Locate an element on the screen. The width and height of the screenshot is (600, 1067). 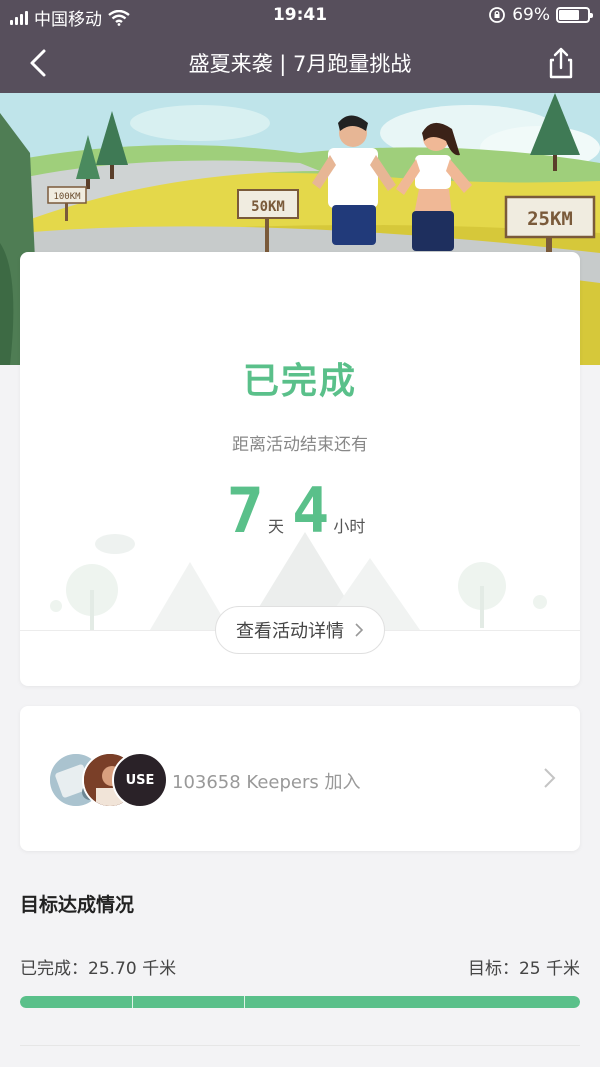
hours-unit: 小时 is located at coordinates (349, 526).